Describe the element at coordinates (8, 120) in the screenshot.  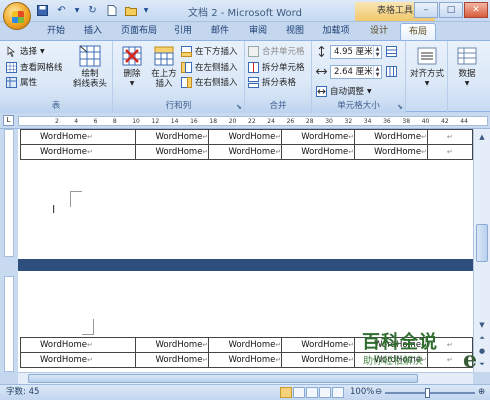
I see `tab-selector-icon: L` at that location.